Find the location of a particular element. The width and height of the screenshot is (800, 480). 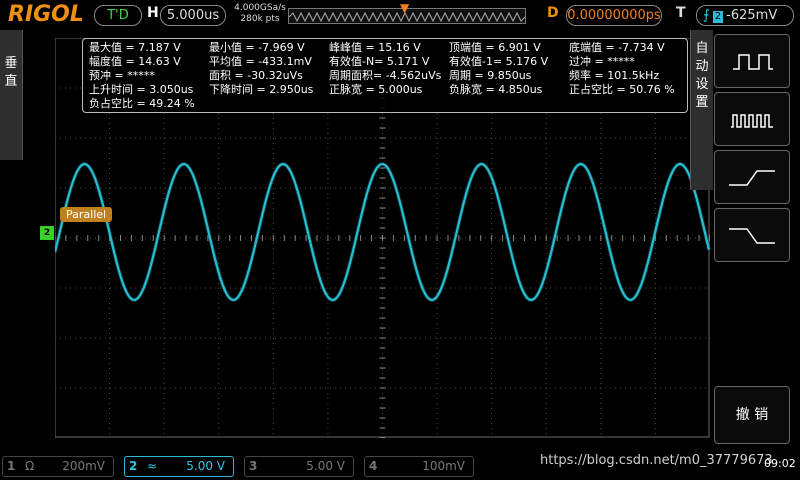

multi-period-button is located at coordinates (752, 119).